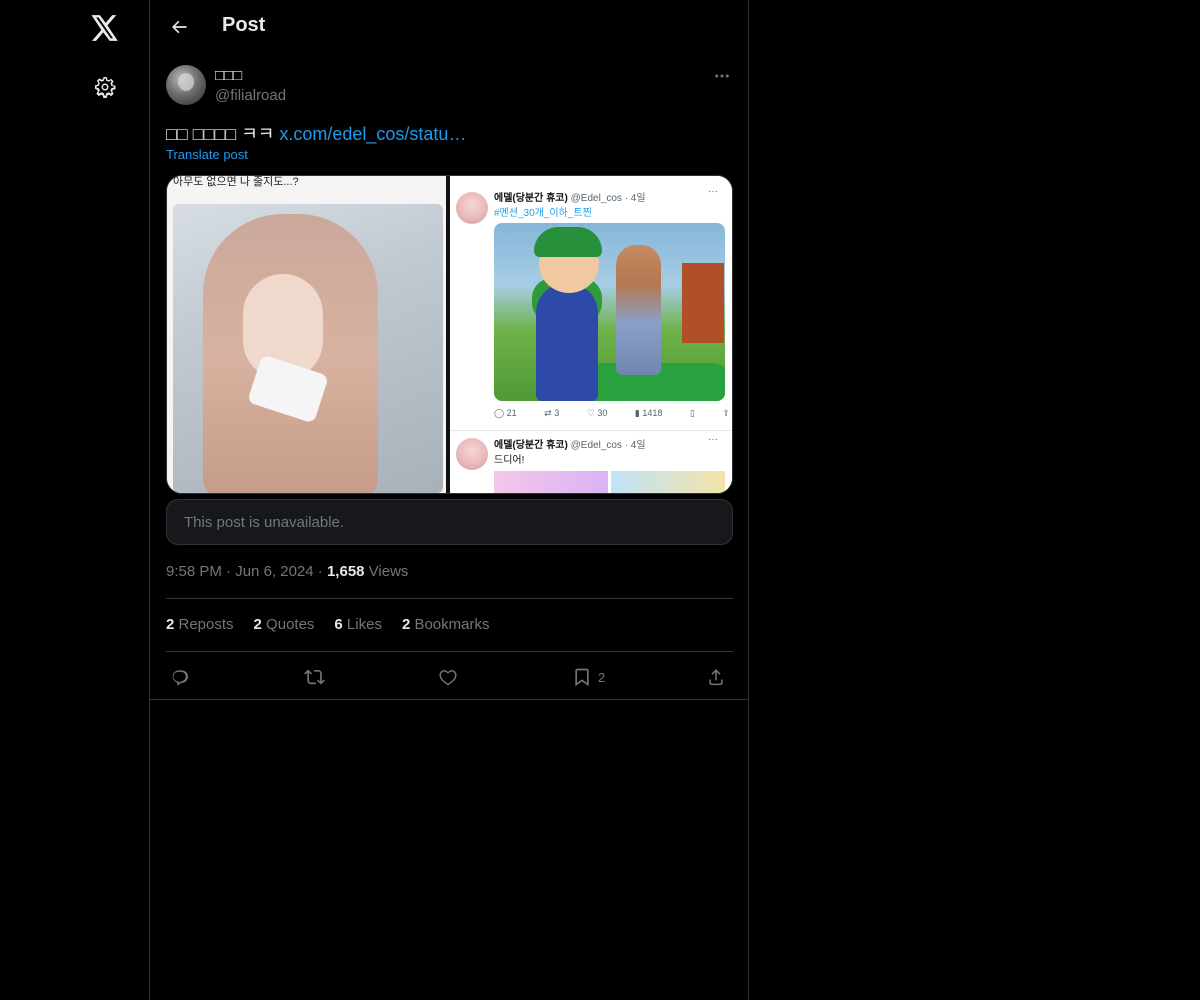 The image size is (1200, 1000). I want to click on repost-icon, so click(315, 677).